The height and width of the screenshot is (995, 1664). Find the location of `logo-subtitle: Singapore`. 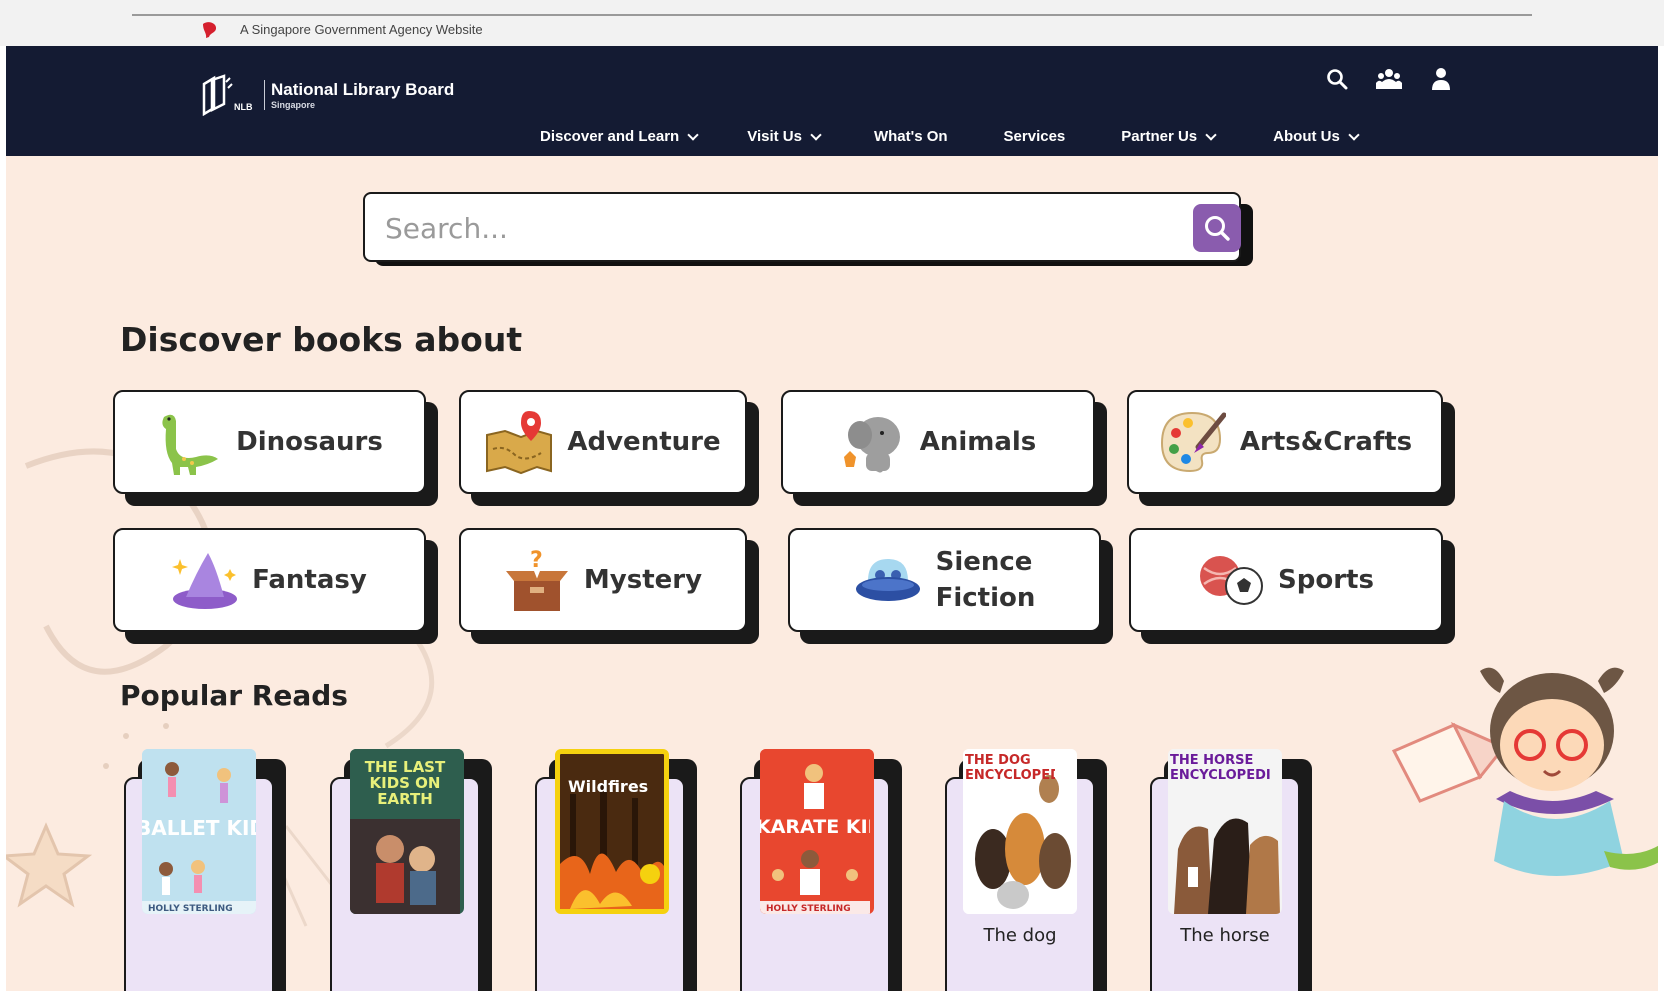

logo-subtitle: Singapore is located at coordinates (293, 104).